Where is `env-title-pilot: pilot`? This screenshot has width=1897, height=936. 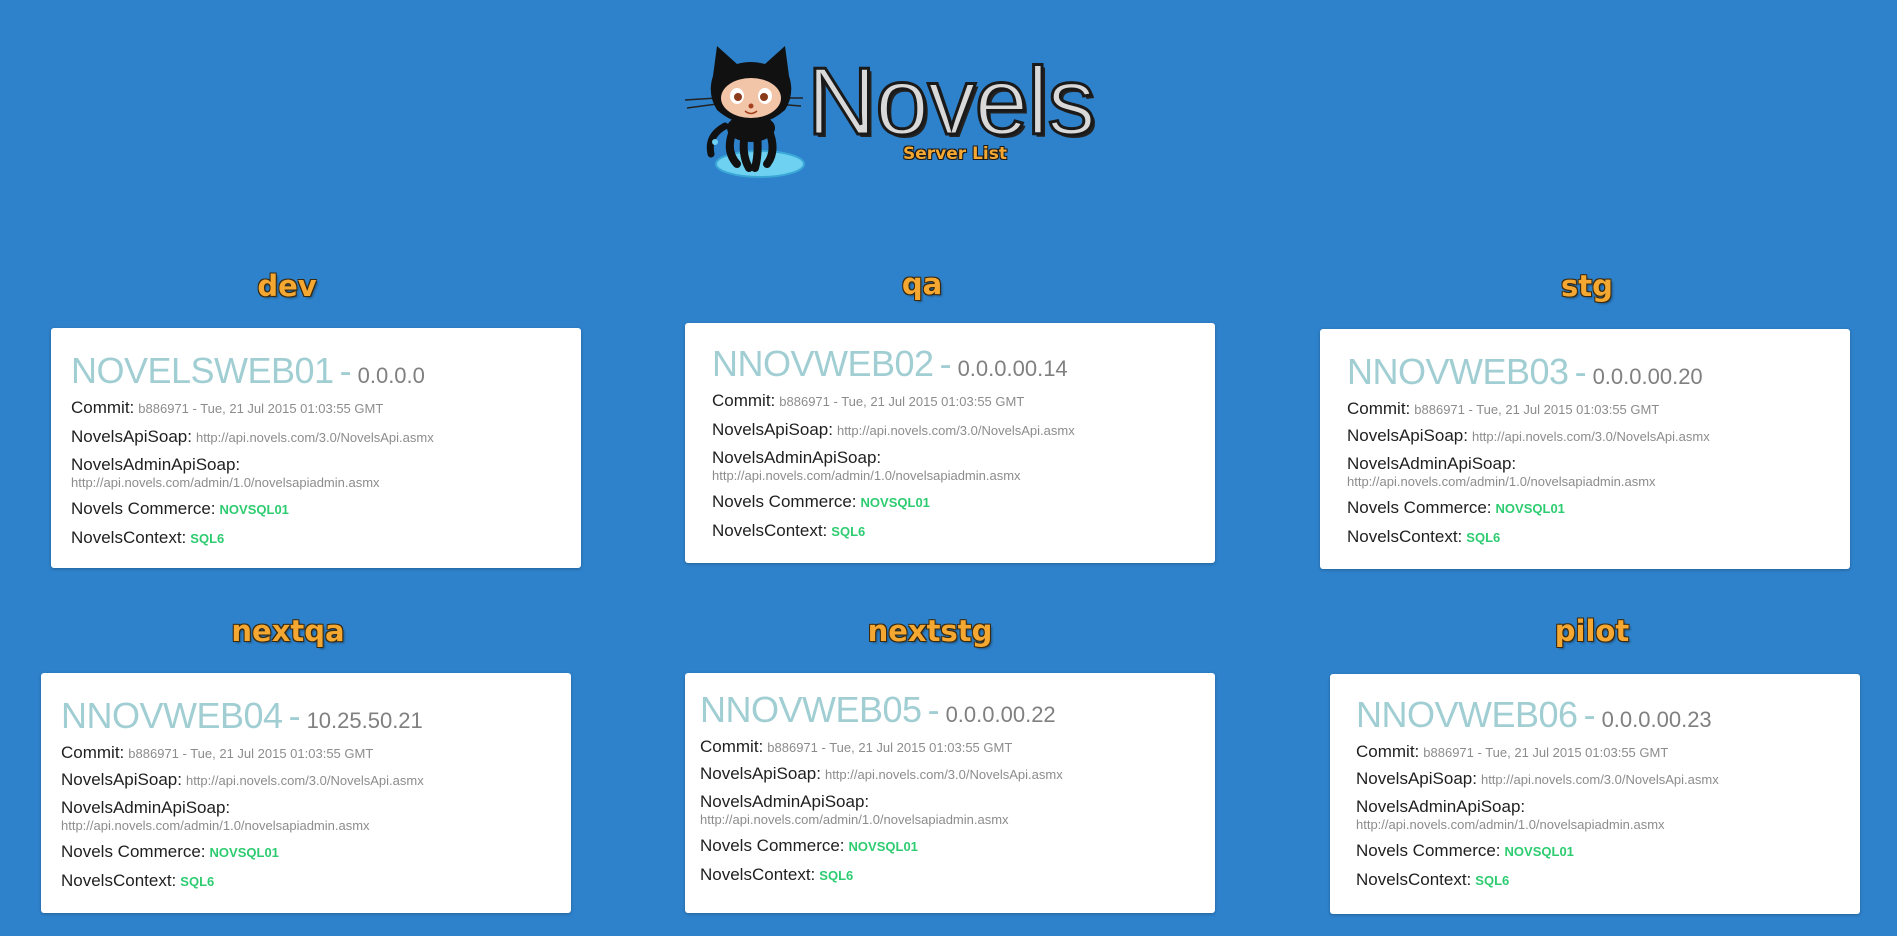 env-title-pilot: pilot is located at coordinates (1592, 631).